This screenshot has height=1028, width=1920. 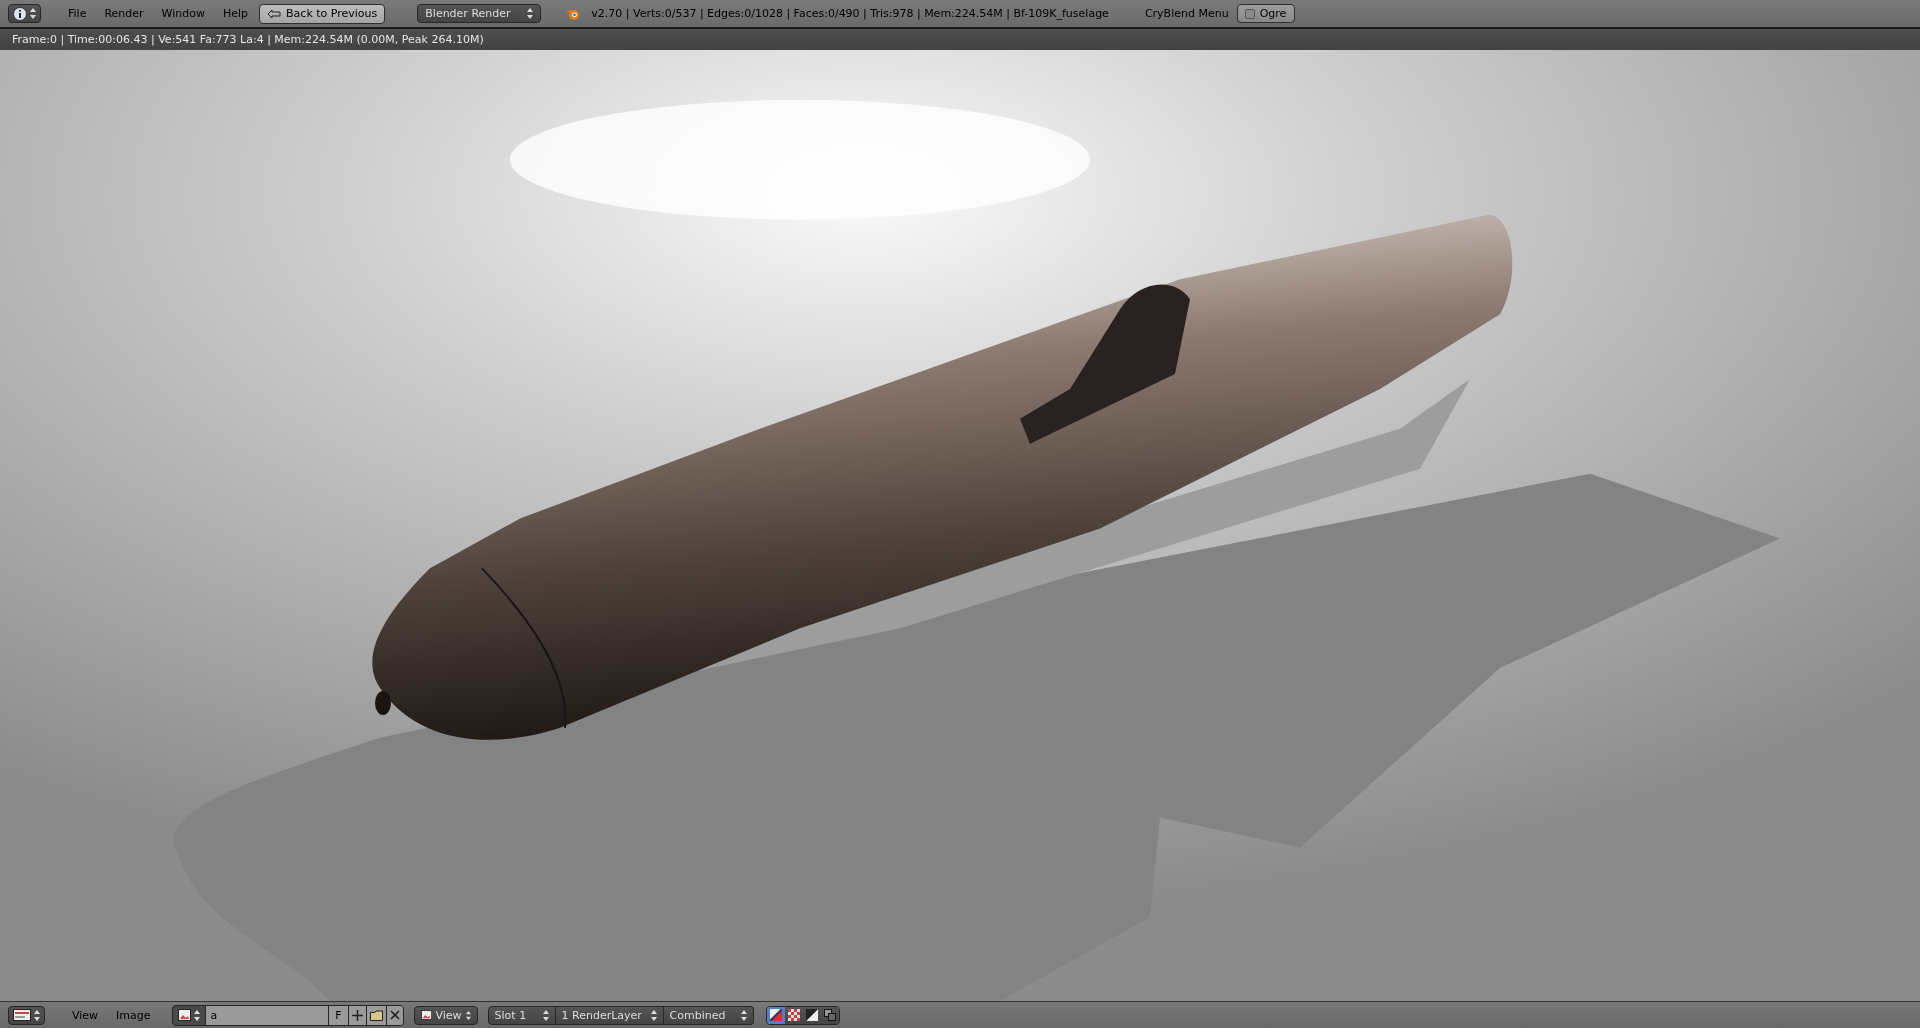 What do you see at coordinates (850, 13) in the screenshot?
I see `scene-statistics: v2.70 | Verts:0/537 | Edges:0/1028 | Faces:0/490 | Tris:978 | Mem:224.54M | Bf-109K_fuselage` at bounding box center [850, 13].